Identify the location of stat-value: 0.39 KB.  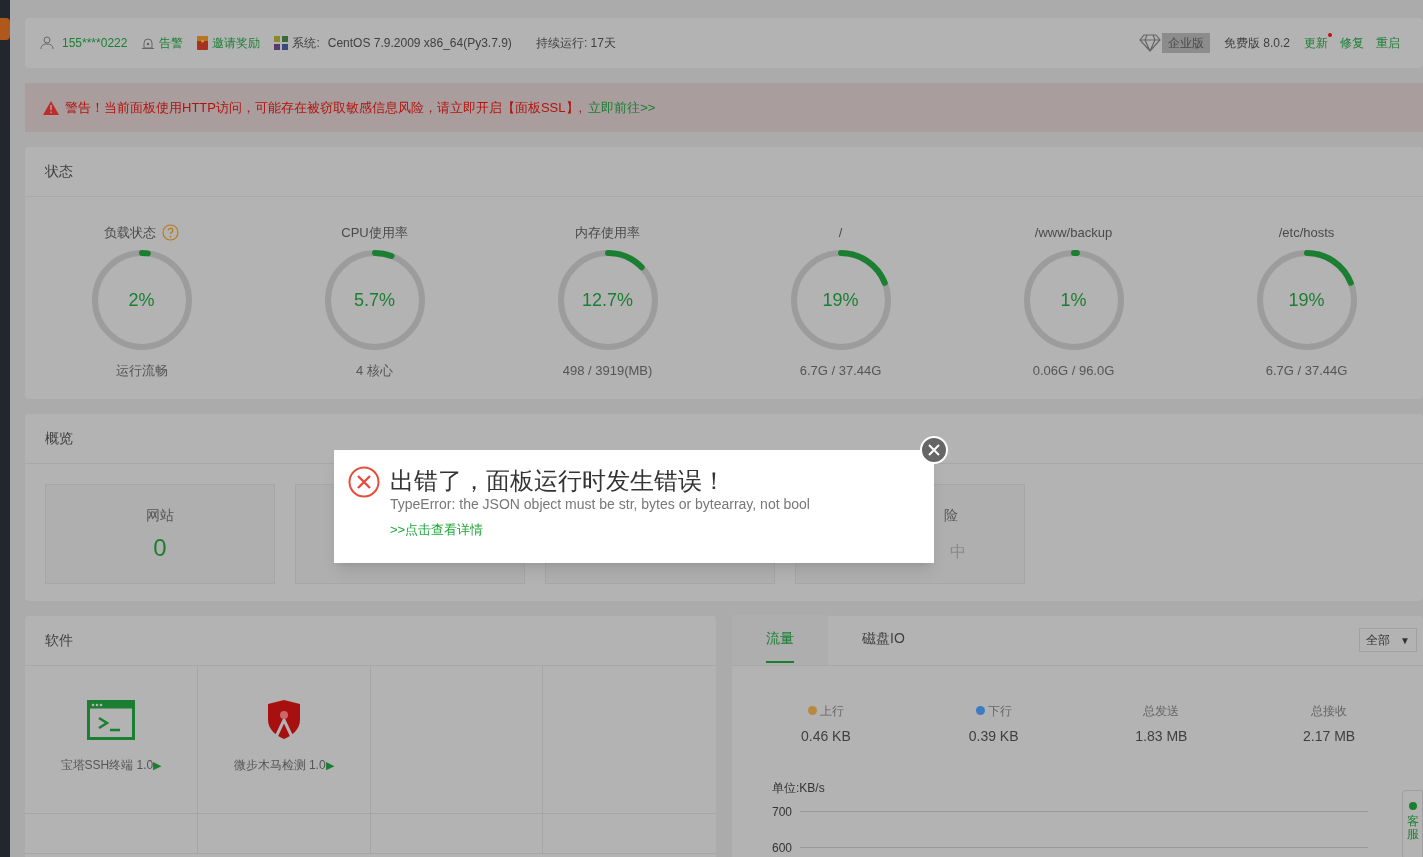
(993, 736).